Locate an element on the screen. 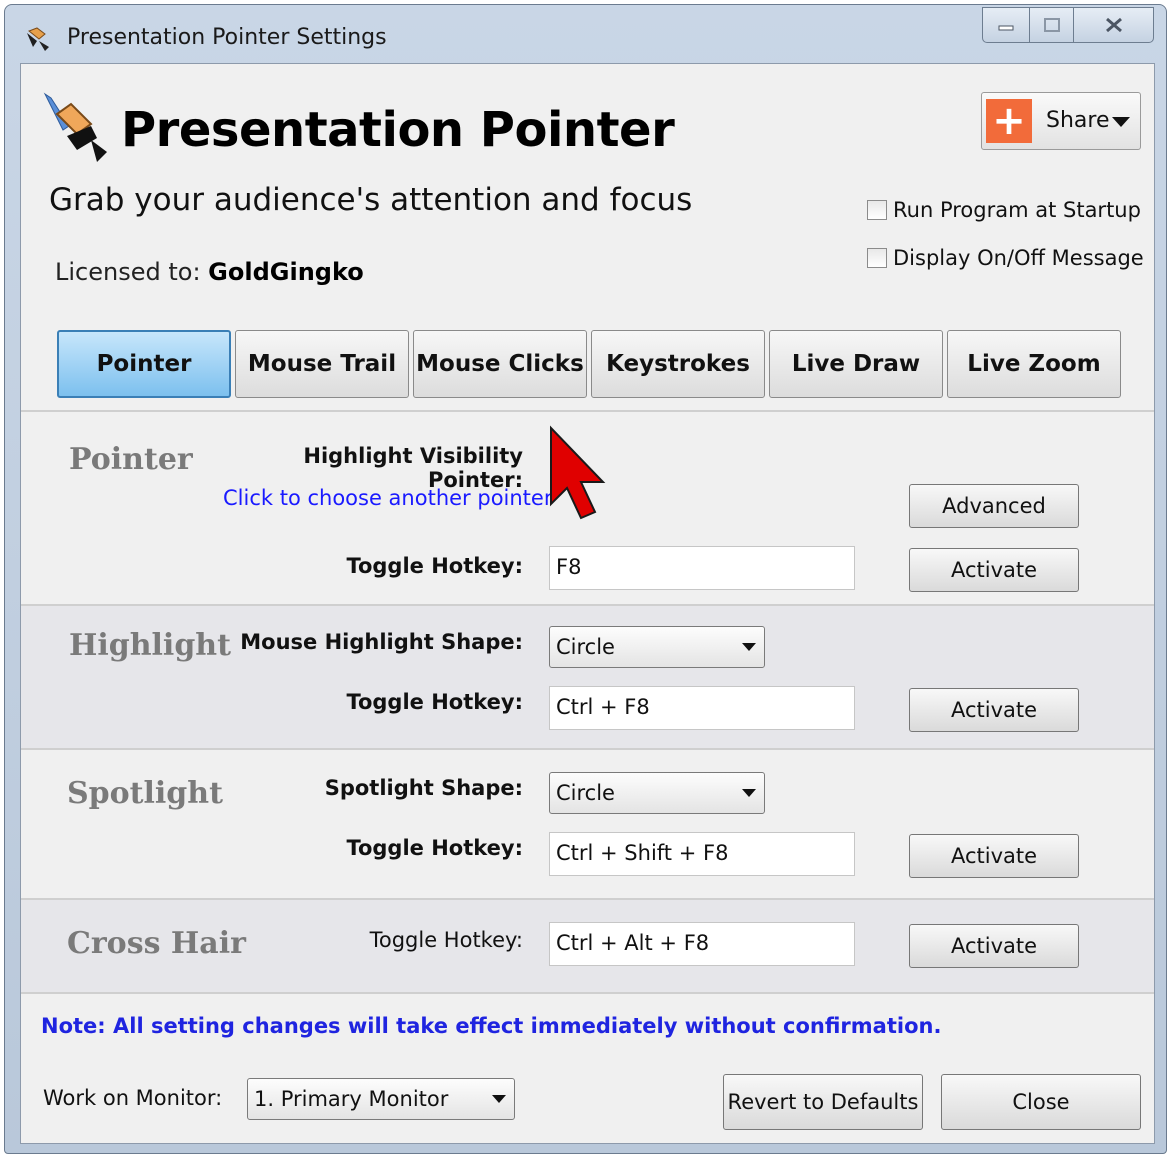 The height and width of the screenshot is (1159, 1172). highlight-section-title: Highlight is located at coordinates (150, 645).